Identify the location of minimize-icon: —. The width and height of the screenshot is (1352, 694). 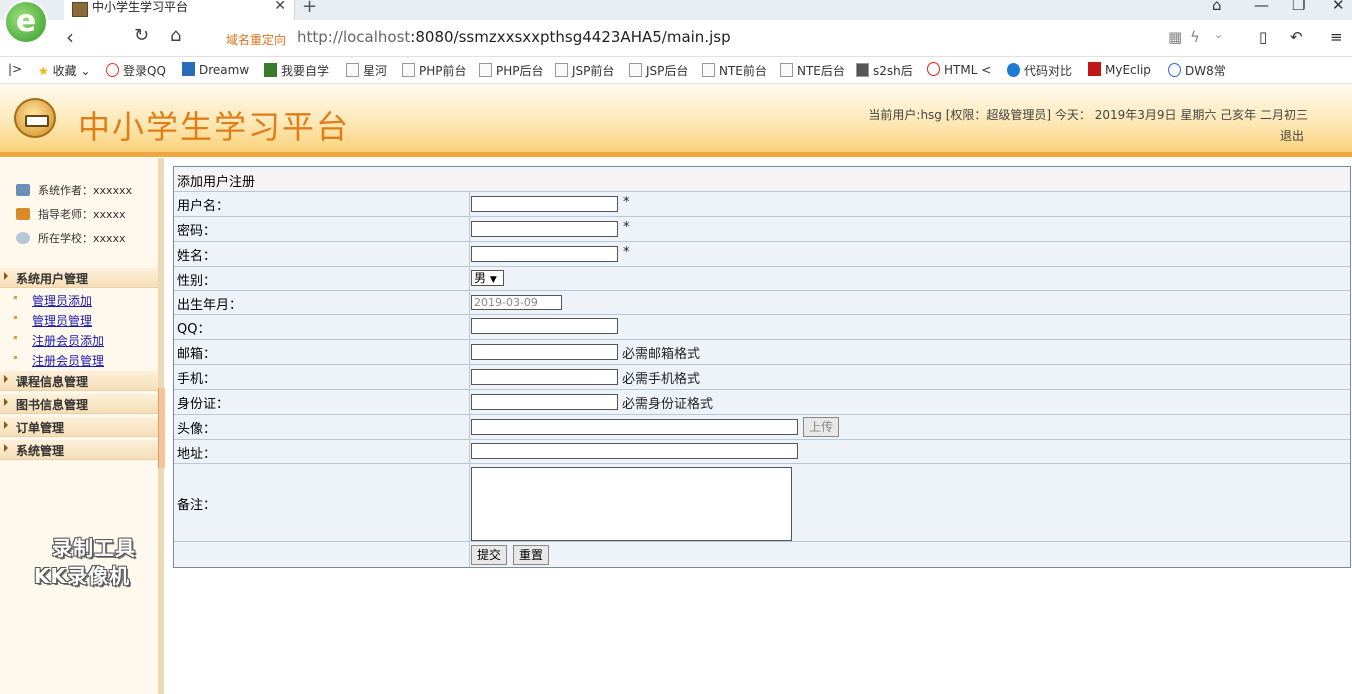
(1261, 7).